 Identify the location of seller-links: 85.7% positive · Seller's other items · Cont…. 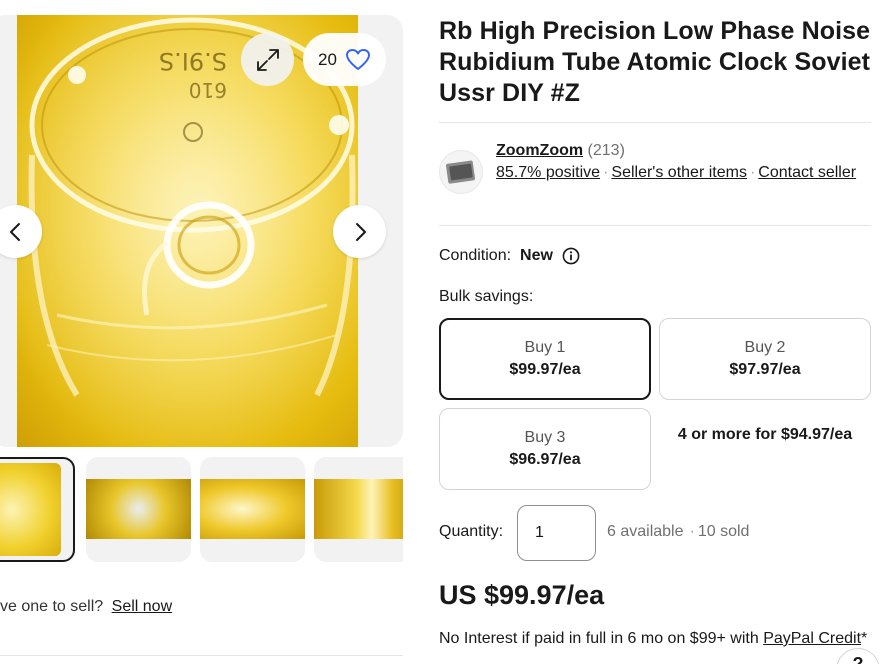
(681, 173).